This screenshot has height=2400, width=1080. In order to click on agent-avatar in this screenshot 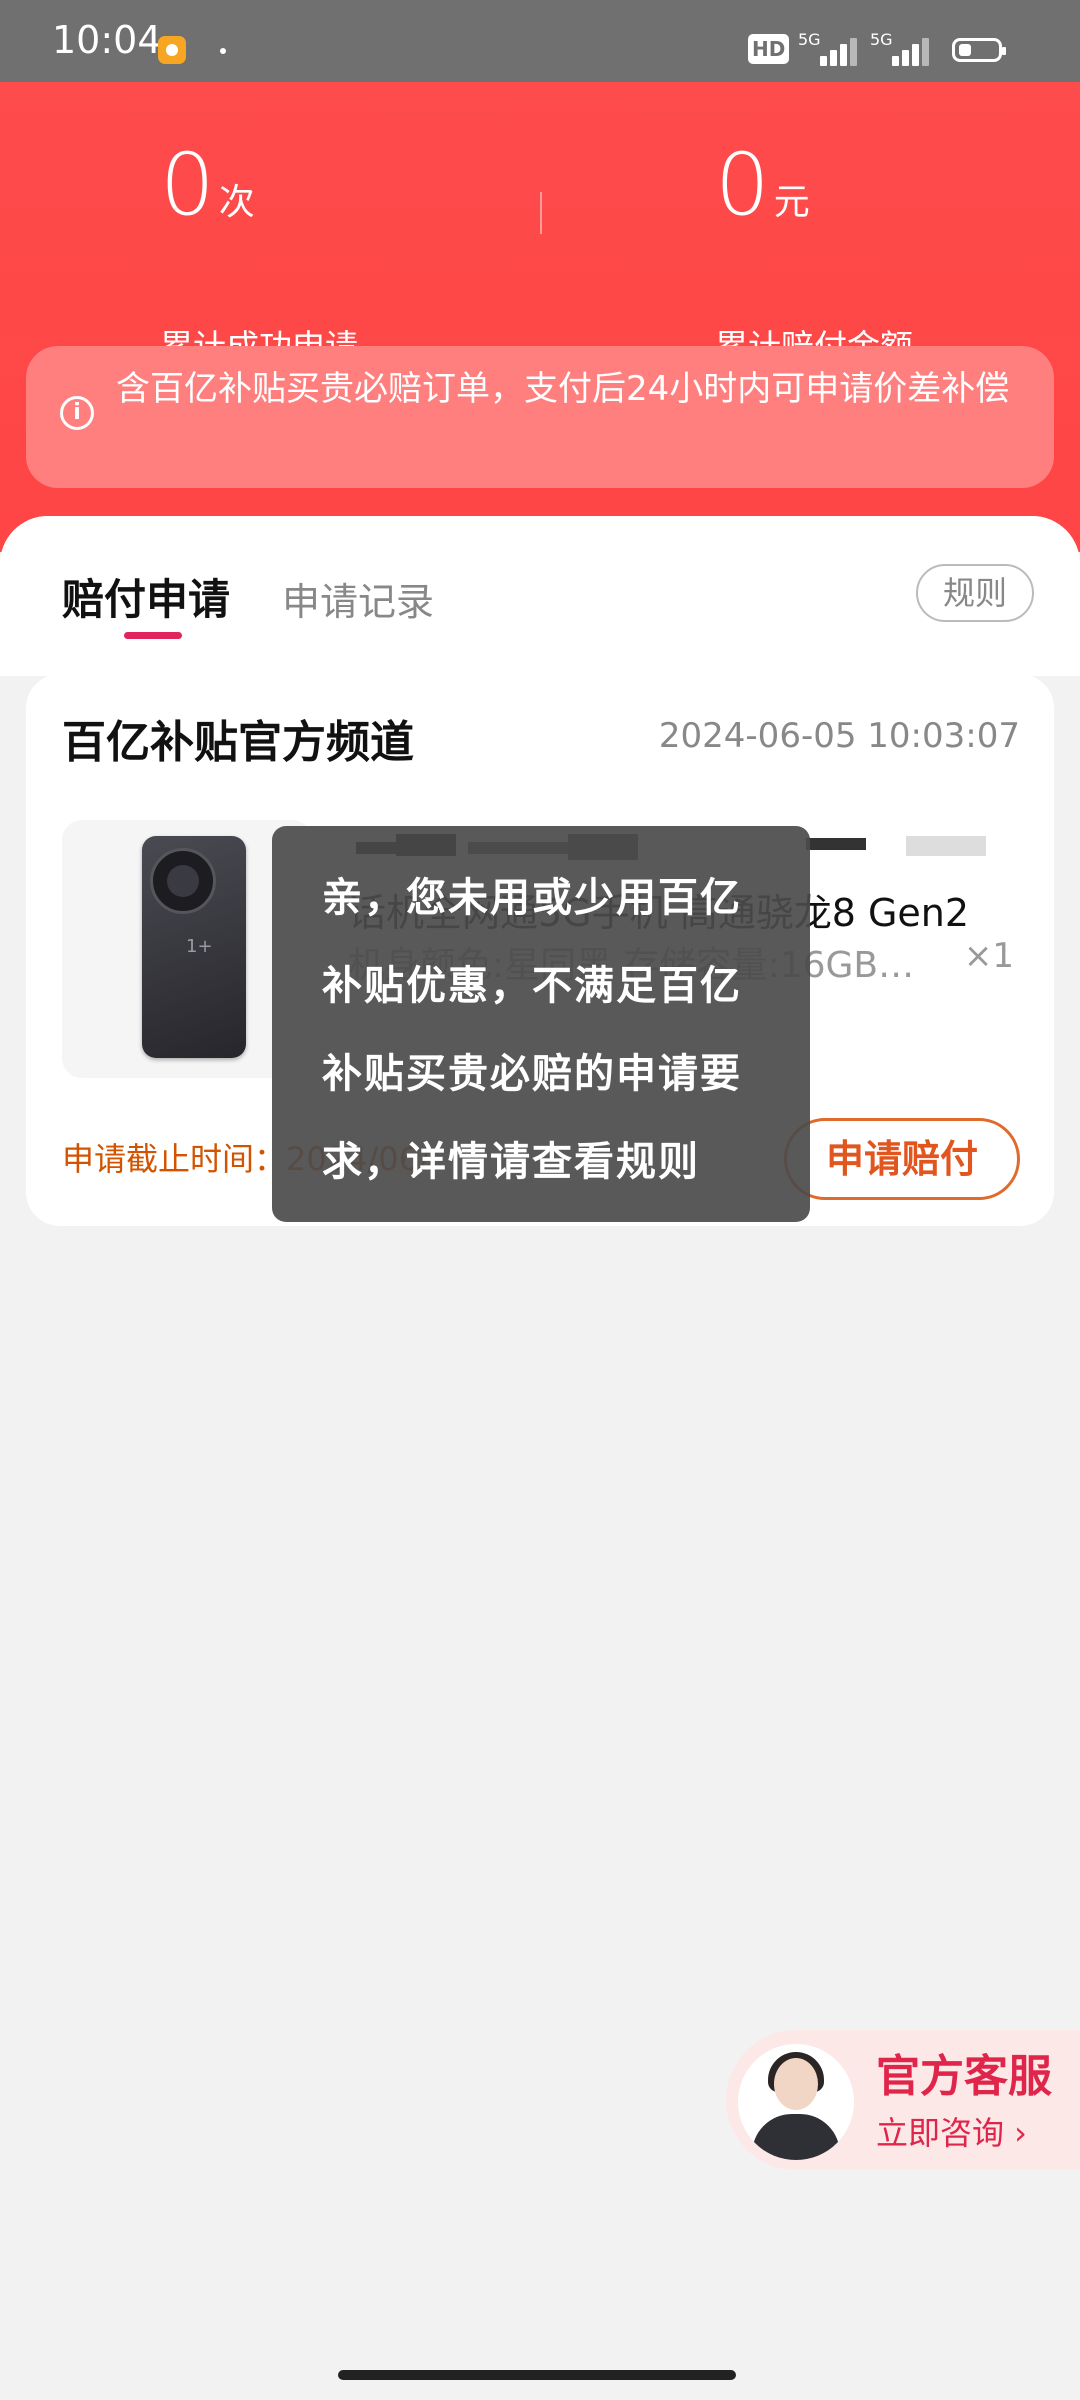, I will do `click(796, 2102)`.